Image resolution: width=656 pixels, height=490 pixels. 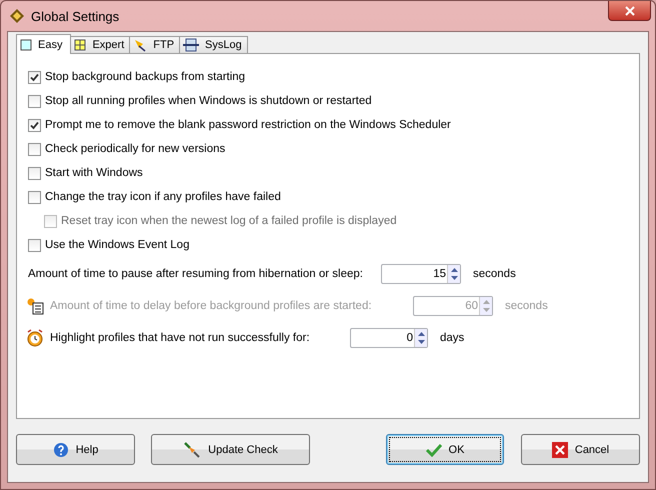 What do you see at coordinates (154, 44) in the screenshot?
I see `tab: FTP` at bounding box center [154, 44].